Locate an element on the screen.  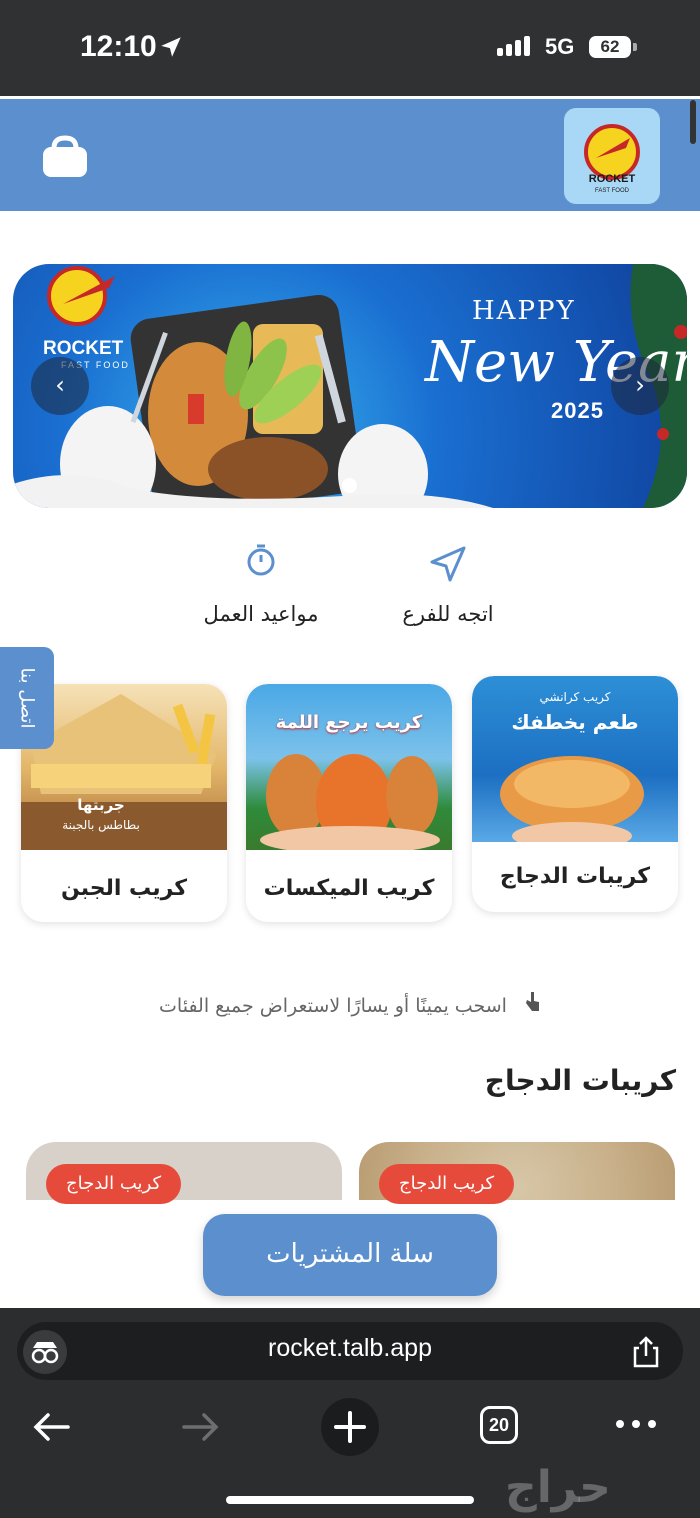
navigation-icon is located at coordinates (448, 564).